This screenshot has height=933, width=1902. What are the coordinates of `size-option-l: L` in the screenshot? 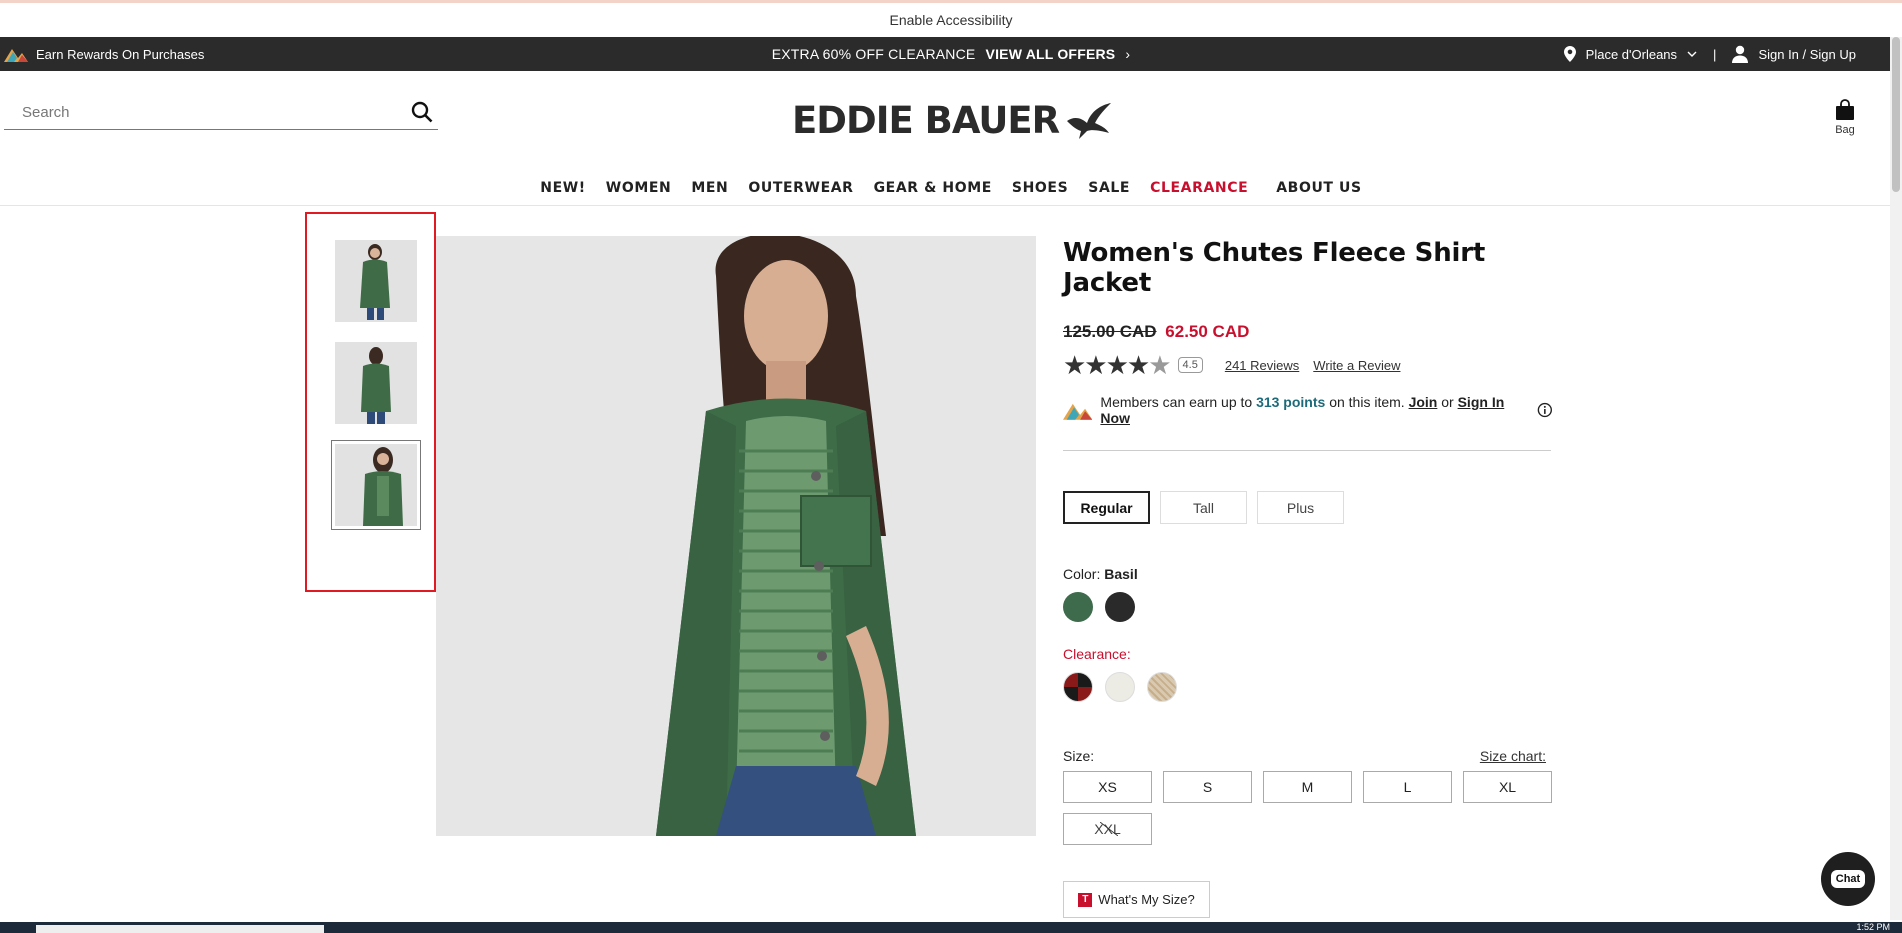 It's located at (1407, 787).